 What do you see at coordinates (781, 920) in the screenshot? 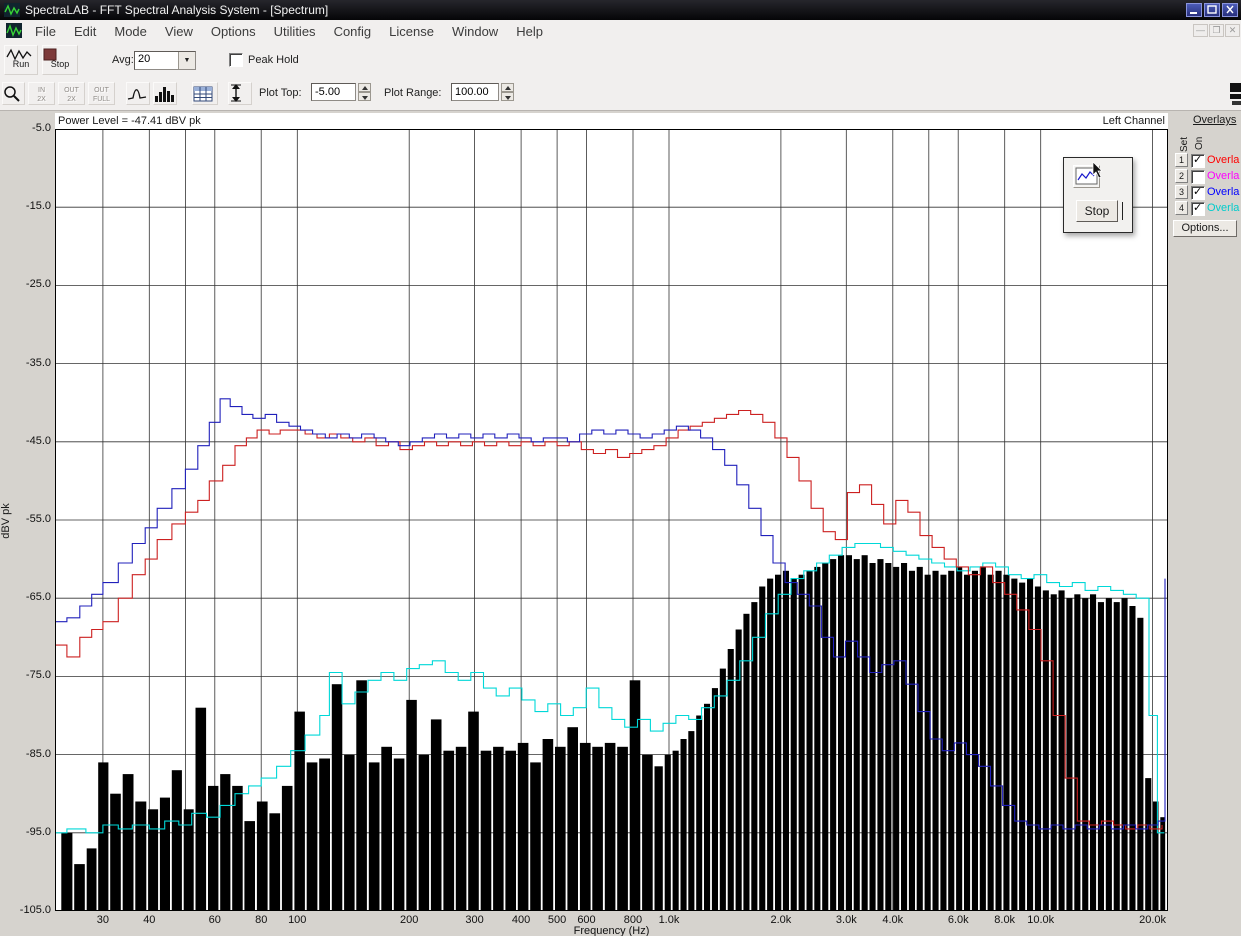
I see `x-tick-label: 2.0k` at bounding box center [781, 920].